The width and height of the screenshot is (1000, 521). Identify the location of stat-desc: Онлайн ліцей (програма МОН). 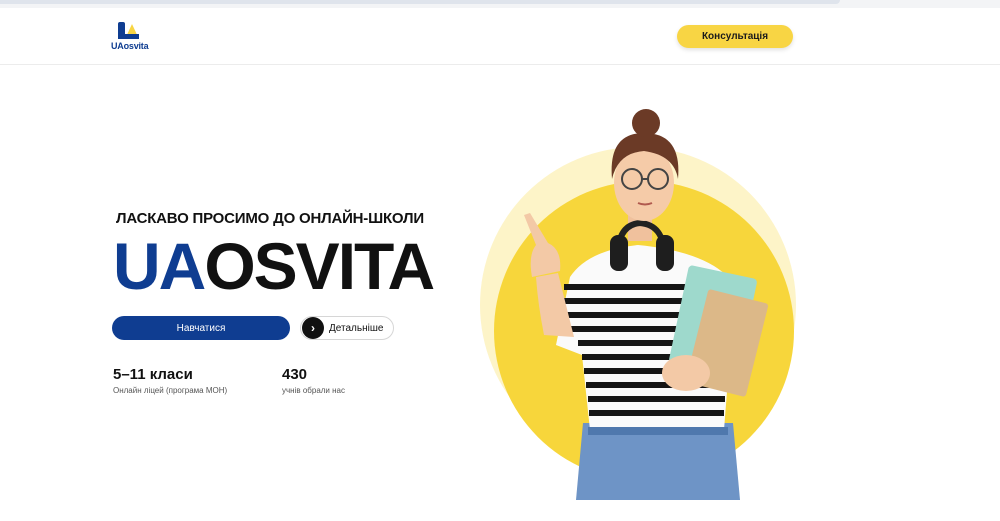
(170, 390).